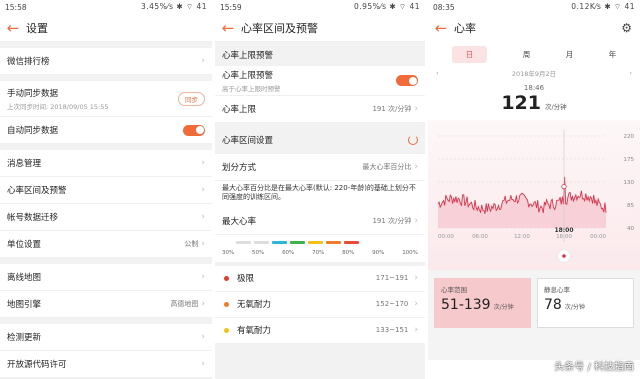  Describe the element at coordinates (320, 221) in the screenshot. I see `max-heart-rate-row: 最大心率 191 次/分钟 ›` at that location.